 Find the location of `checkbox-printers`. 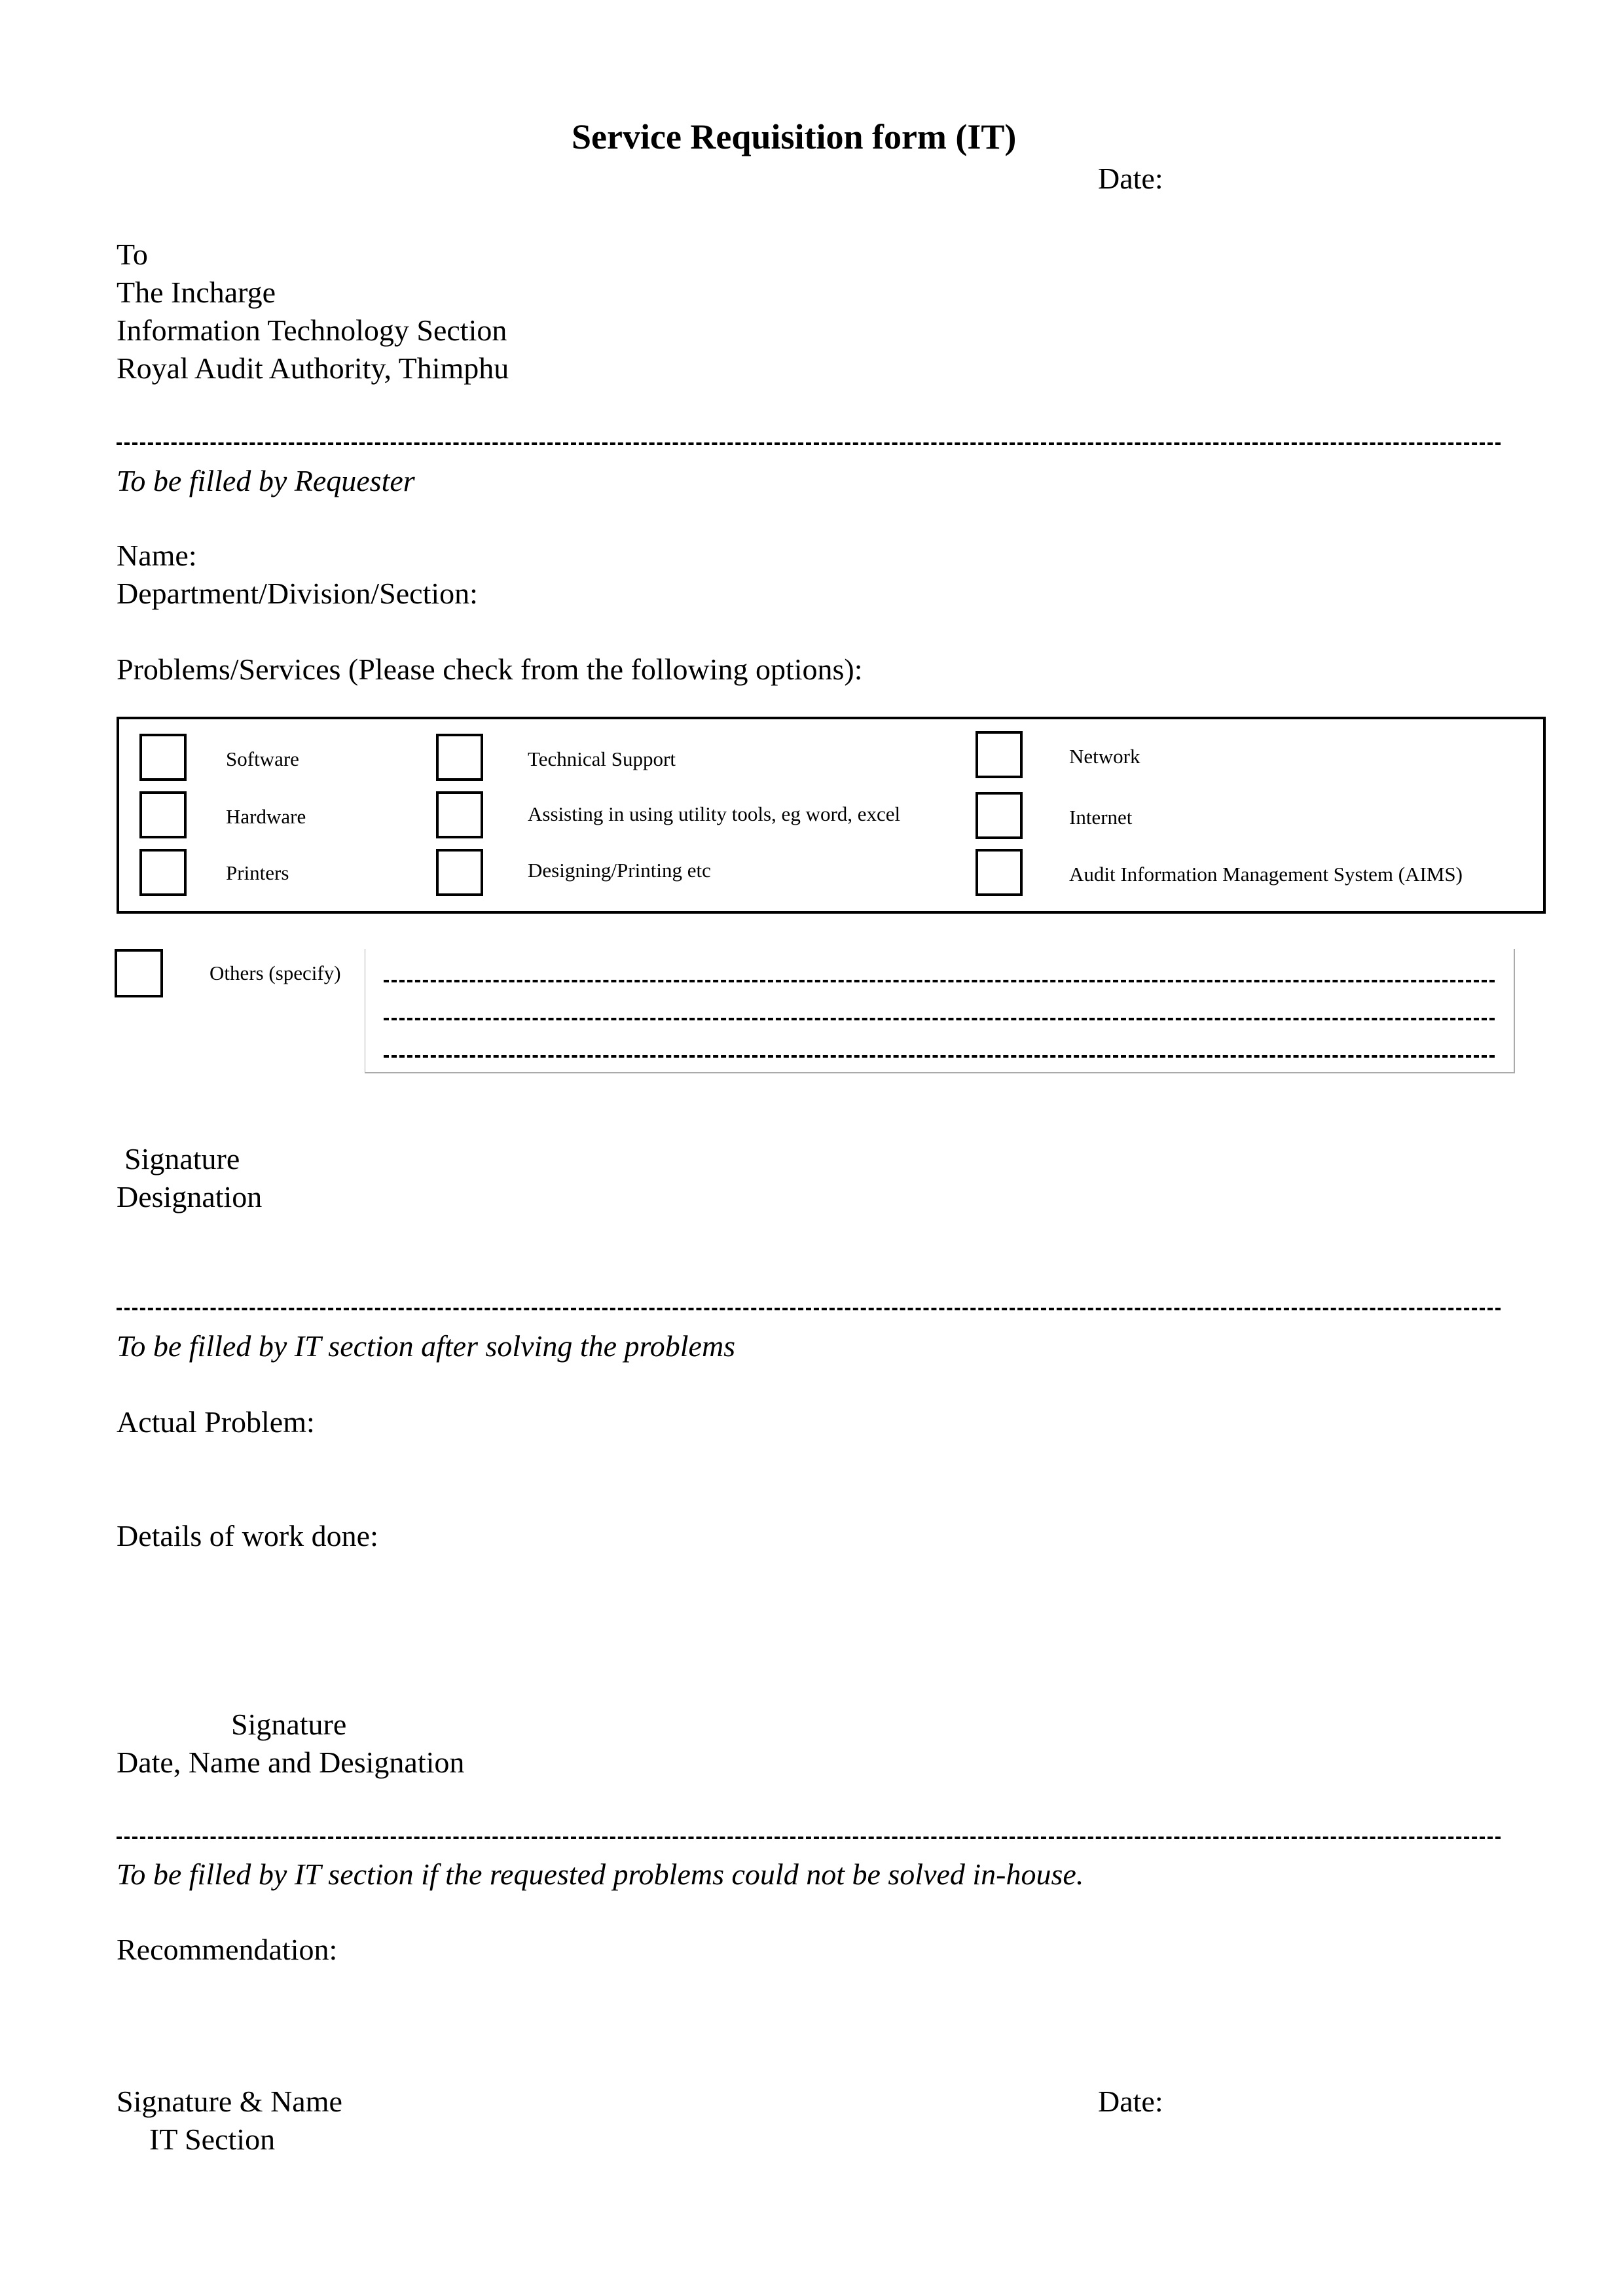

checkbox-printers is located at coordinates (163, 872).